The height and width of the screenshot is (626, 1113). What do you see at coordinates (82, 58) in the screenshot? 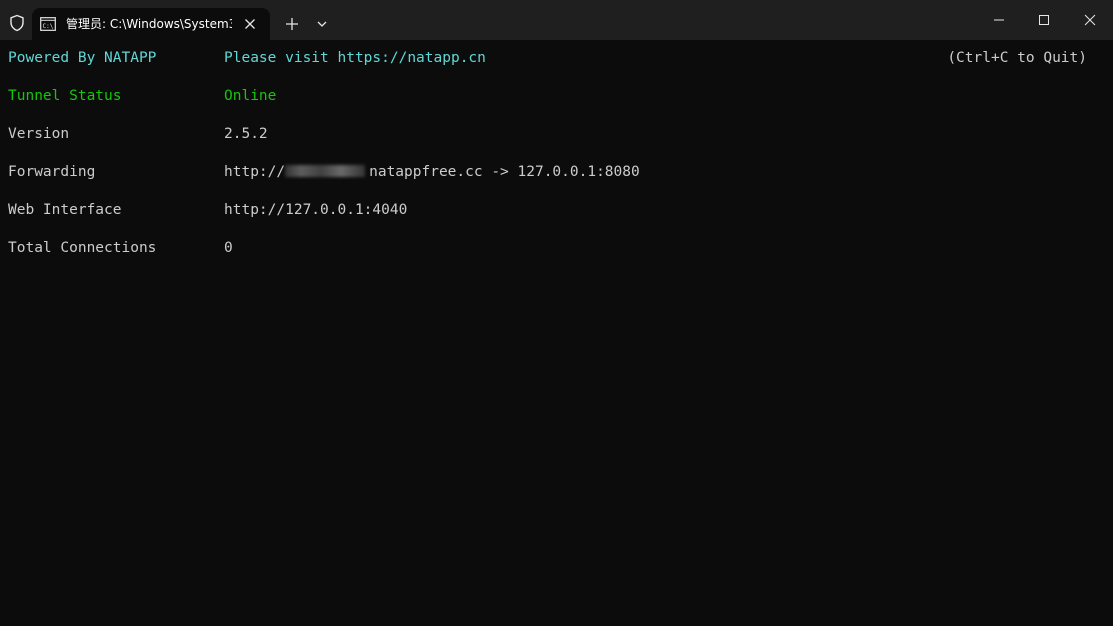
I see `powered-label: Powered By NATAPP` at bounding box center [82, 58].